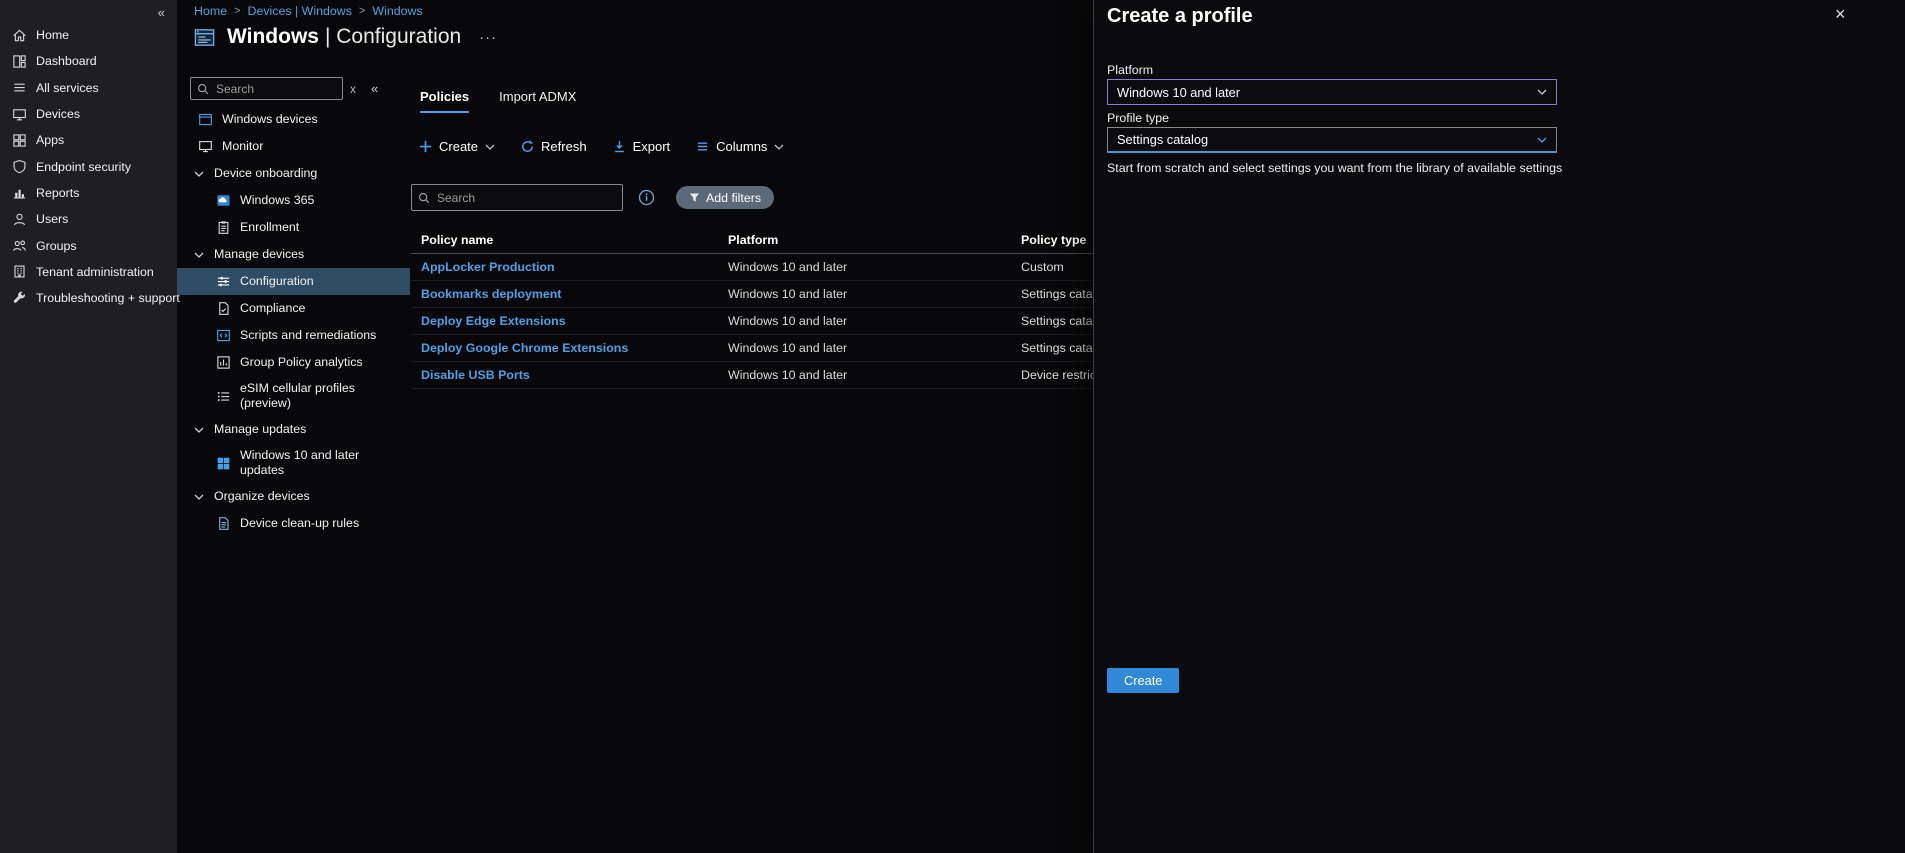  What do you see at coordinates (725, 197) in the screenshot?
I see `add-filters-button: Add filters` at bounding box center [725, 197].